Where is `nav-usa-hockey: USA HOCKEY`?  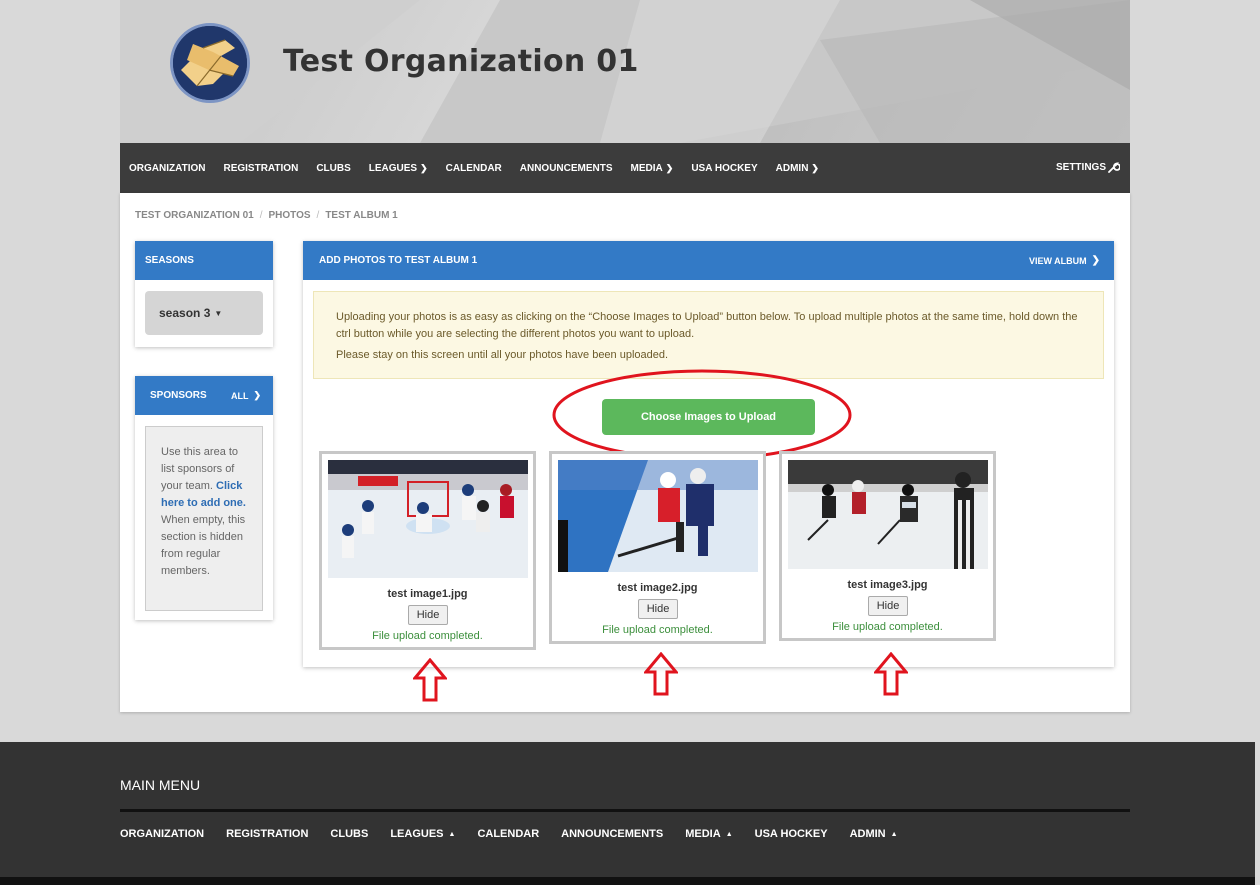
nav-usa-hockey: USA HOCKEY is located at coordinates (724, 168).